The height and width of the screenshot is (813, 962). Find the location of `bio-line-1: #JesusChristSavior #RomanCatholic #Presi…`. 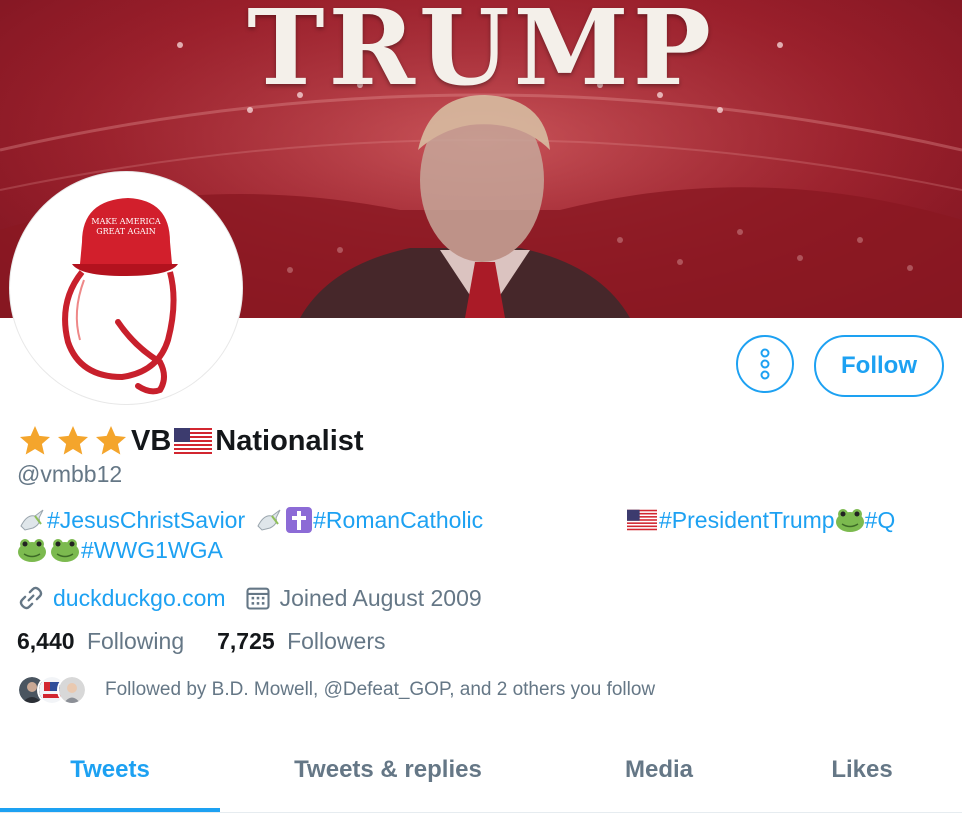

bio-line-1: #JesusChristSavior #RomanCatholic #Presi… is located at coordinates (482, 520).